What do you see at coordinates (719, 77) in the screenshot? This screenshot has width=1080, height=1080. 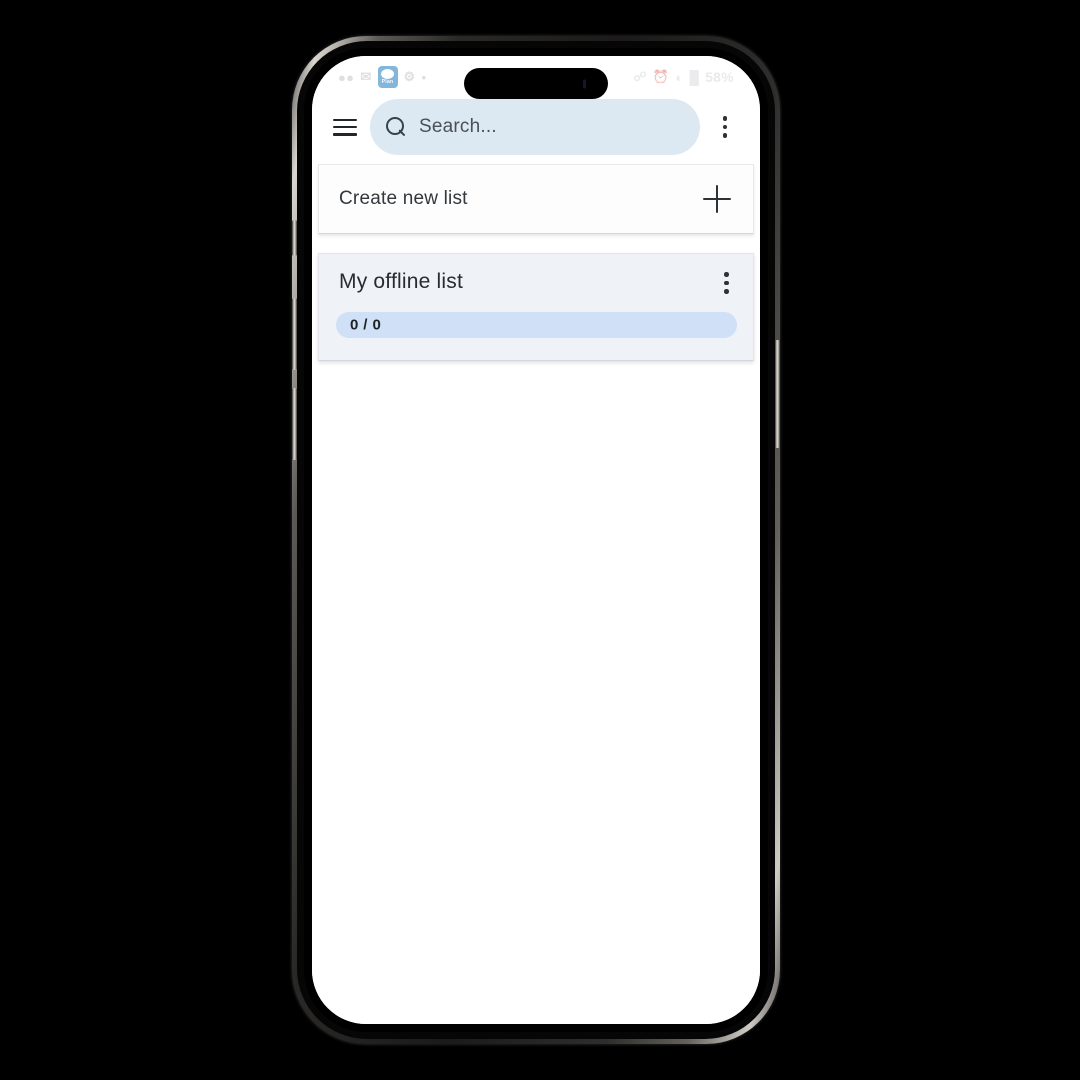 I see `battery-percentage: 58%` at bounding box center [719, 77].